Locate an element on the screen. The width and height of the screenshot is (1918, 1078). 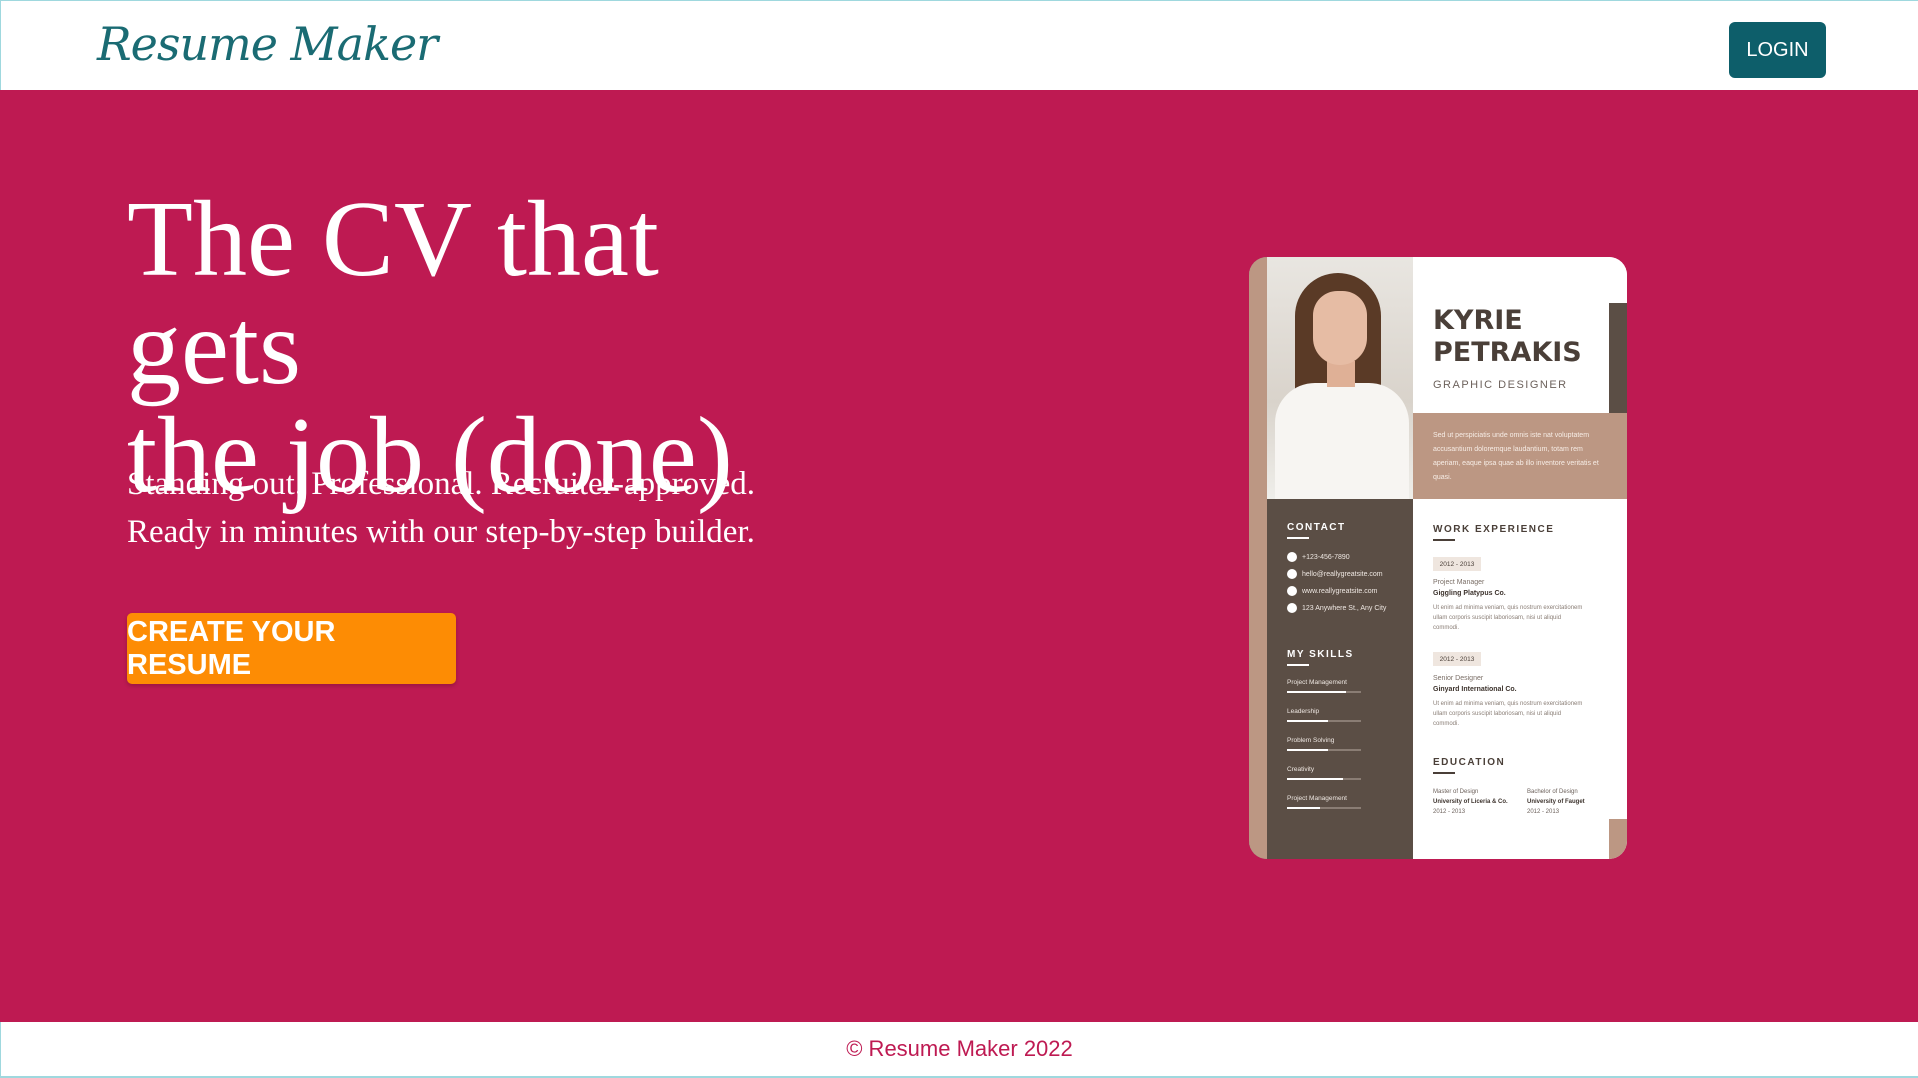
resume-name: KYRIE PETRAKIS is located at coordinates (1507, 337).